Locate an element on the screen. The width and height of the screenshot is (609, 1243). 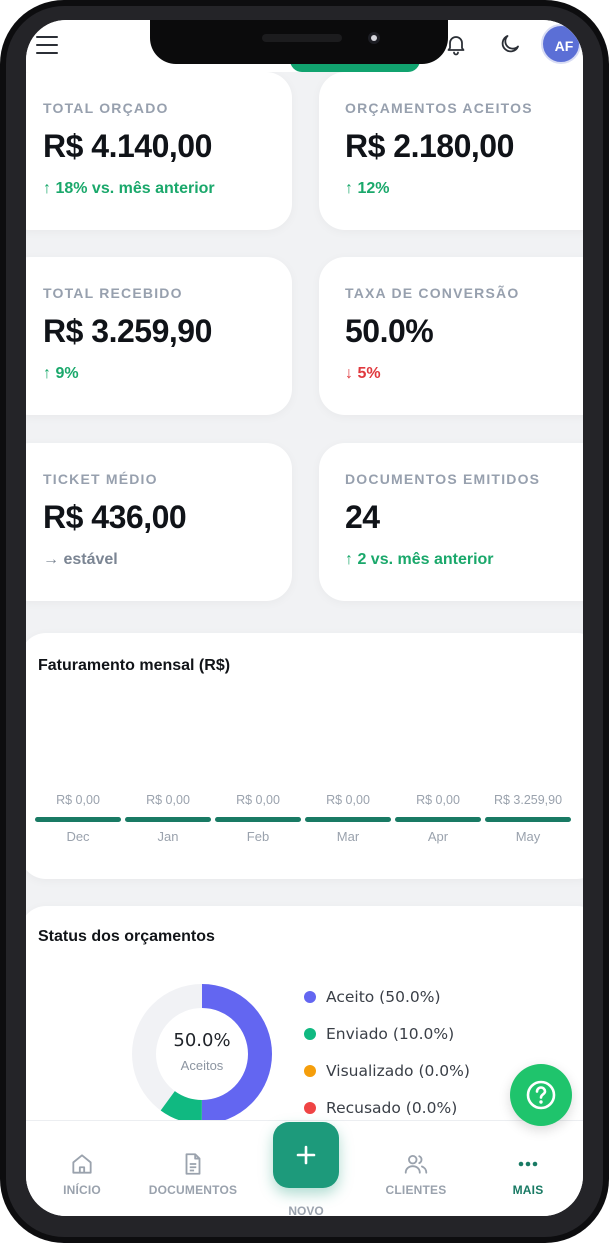
nav-label: MAIS is located at coordinates (528, 1190).